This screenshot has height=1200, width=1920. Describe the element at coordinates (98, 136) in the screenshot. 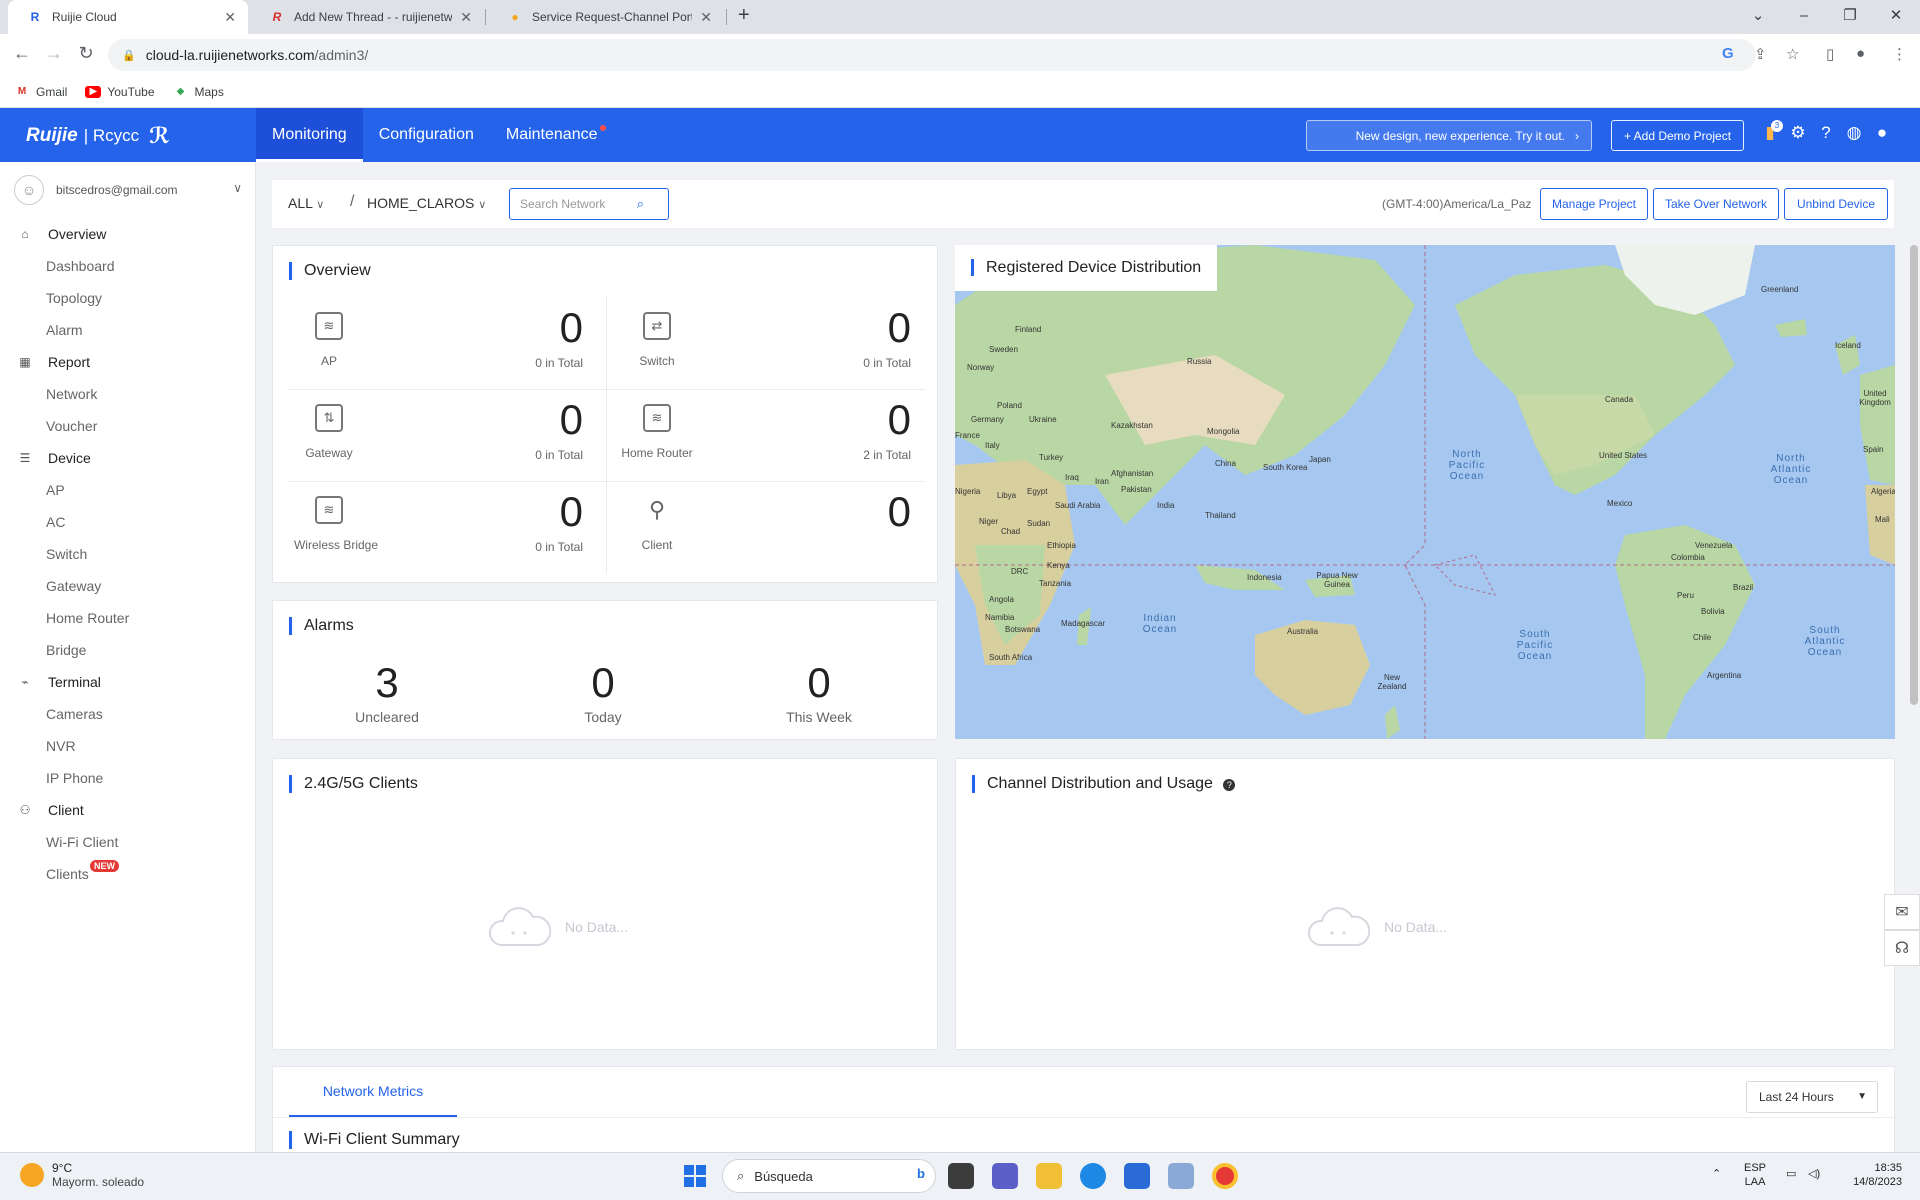

I see `ruijie-logo: Ruijie | Rcycc ℛ` at that location.